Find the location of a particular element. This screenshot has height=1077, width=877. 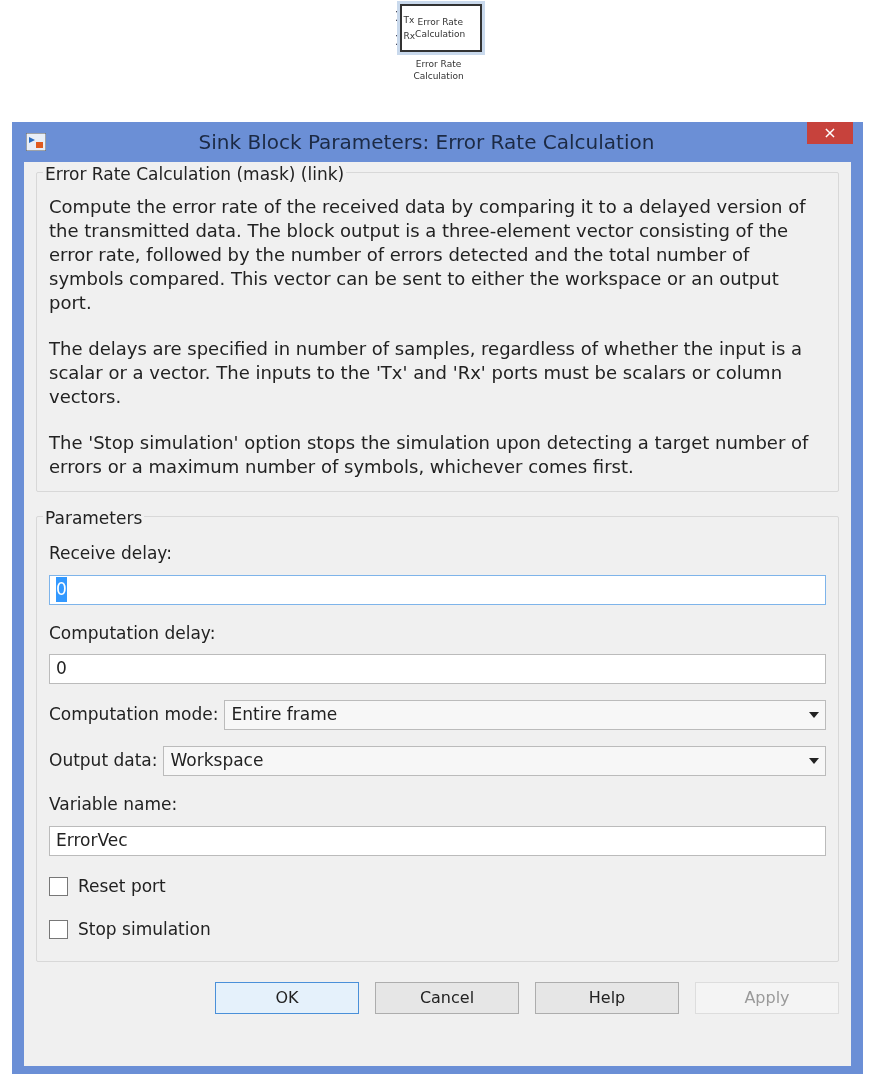

field-label: Variable name: is located at coordinates (114, 804).